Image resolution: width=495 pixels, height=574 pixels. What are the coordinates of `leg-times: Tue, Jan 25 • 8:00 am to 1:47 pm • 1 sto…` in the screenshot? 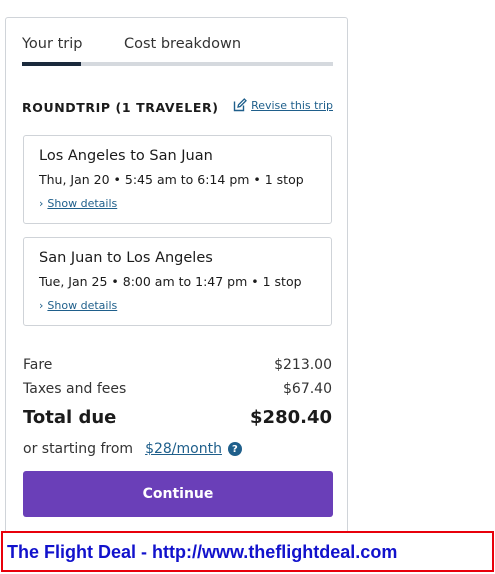 It's located at (170, 281).